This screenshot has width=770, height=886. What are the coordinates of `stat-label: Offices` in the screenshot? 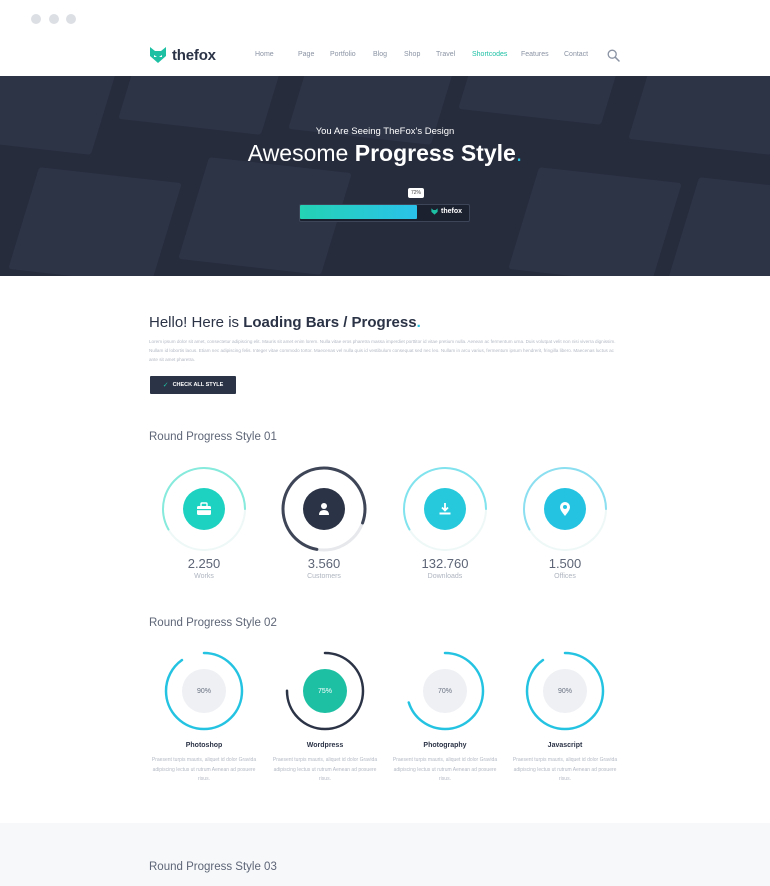 It's located at (565, 576).